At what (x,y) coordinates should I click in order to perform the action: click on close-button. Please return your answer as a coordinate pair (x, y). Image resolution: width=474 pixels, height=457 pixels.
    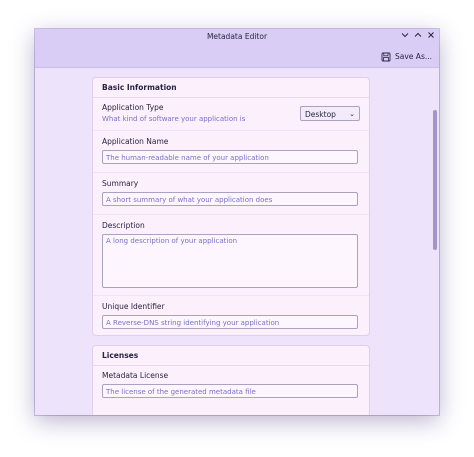
    Looking at the image, I should click on (430, 36).